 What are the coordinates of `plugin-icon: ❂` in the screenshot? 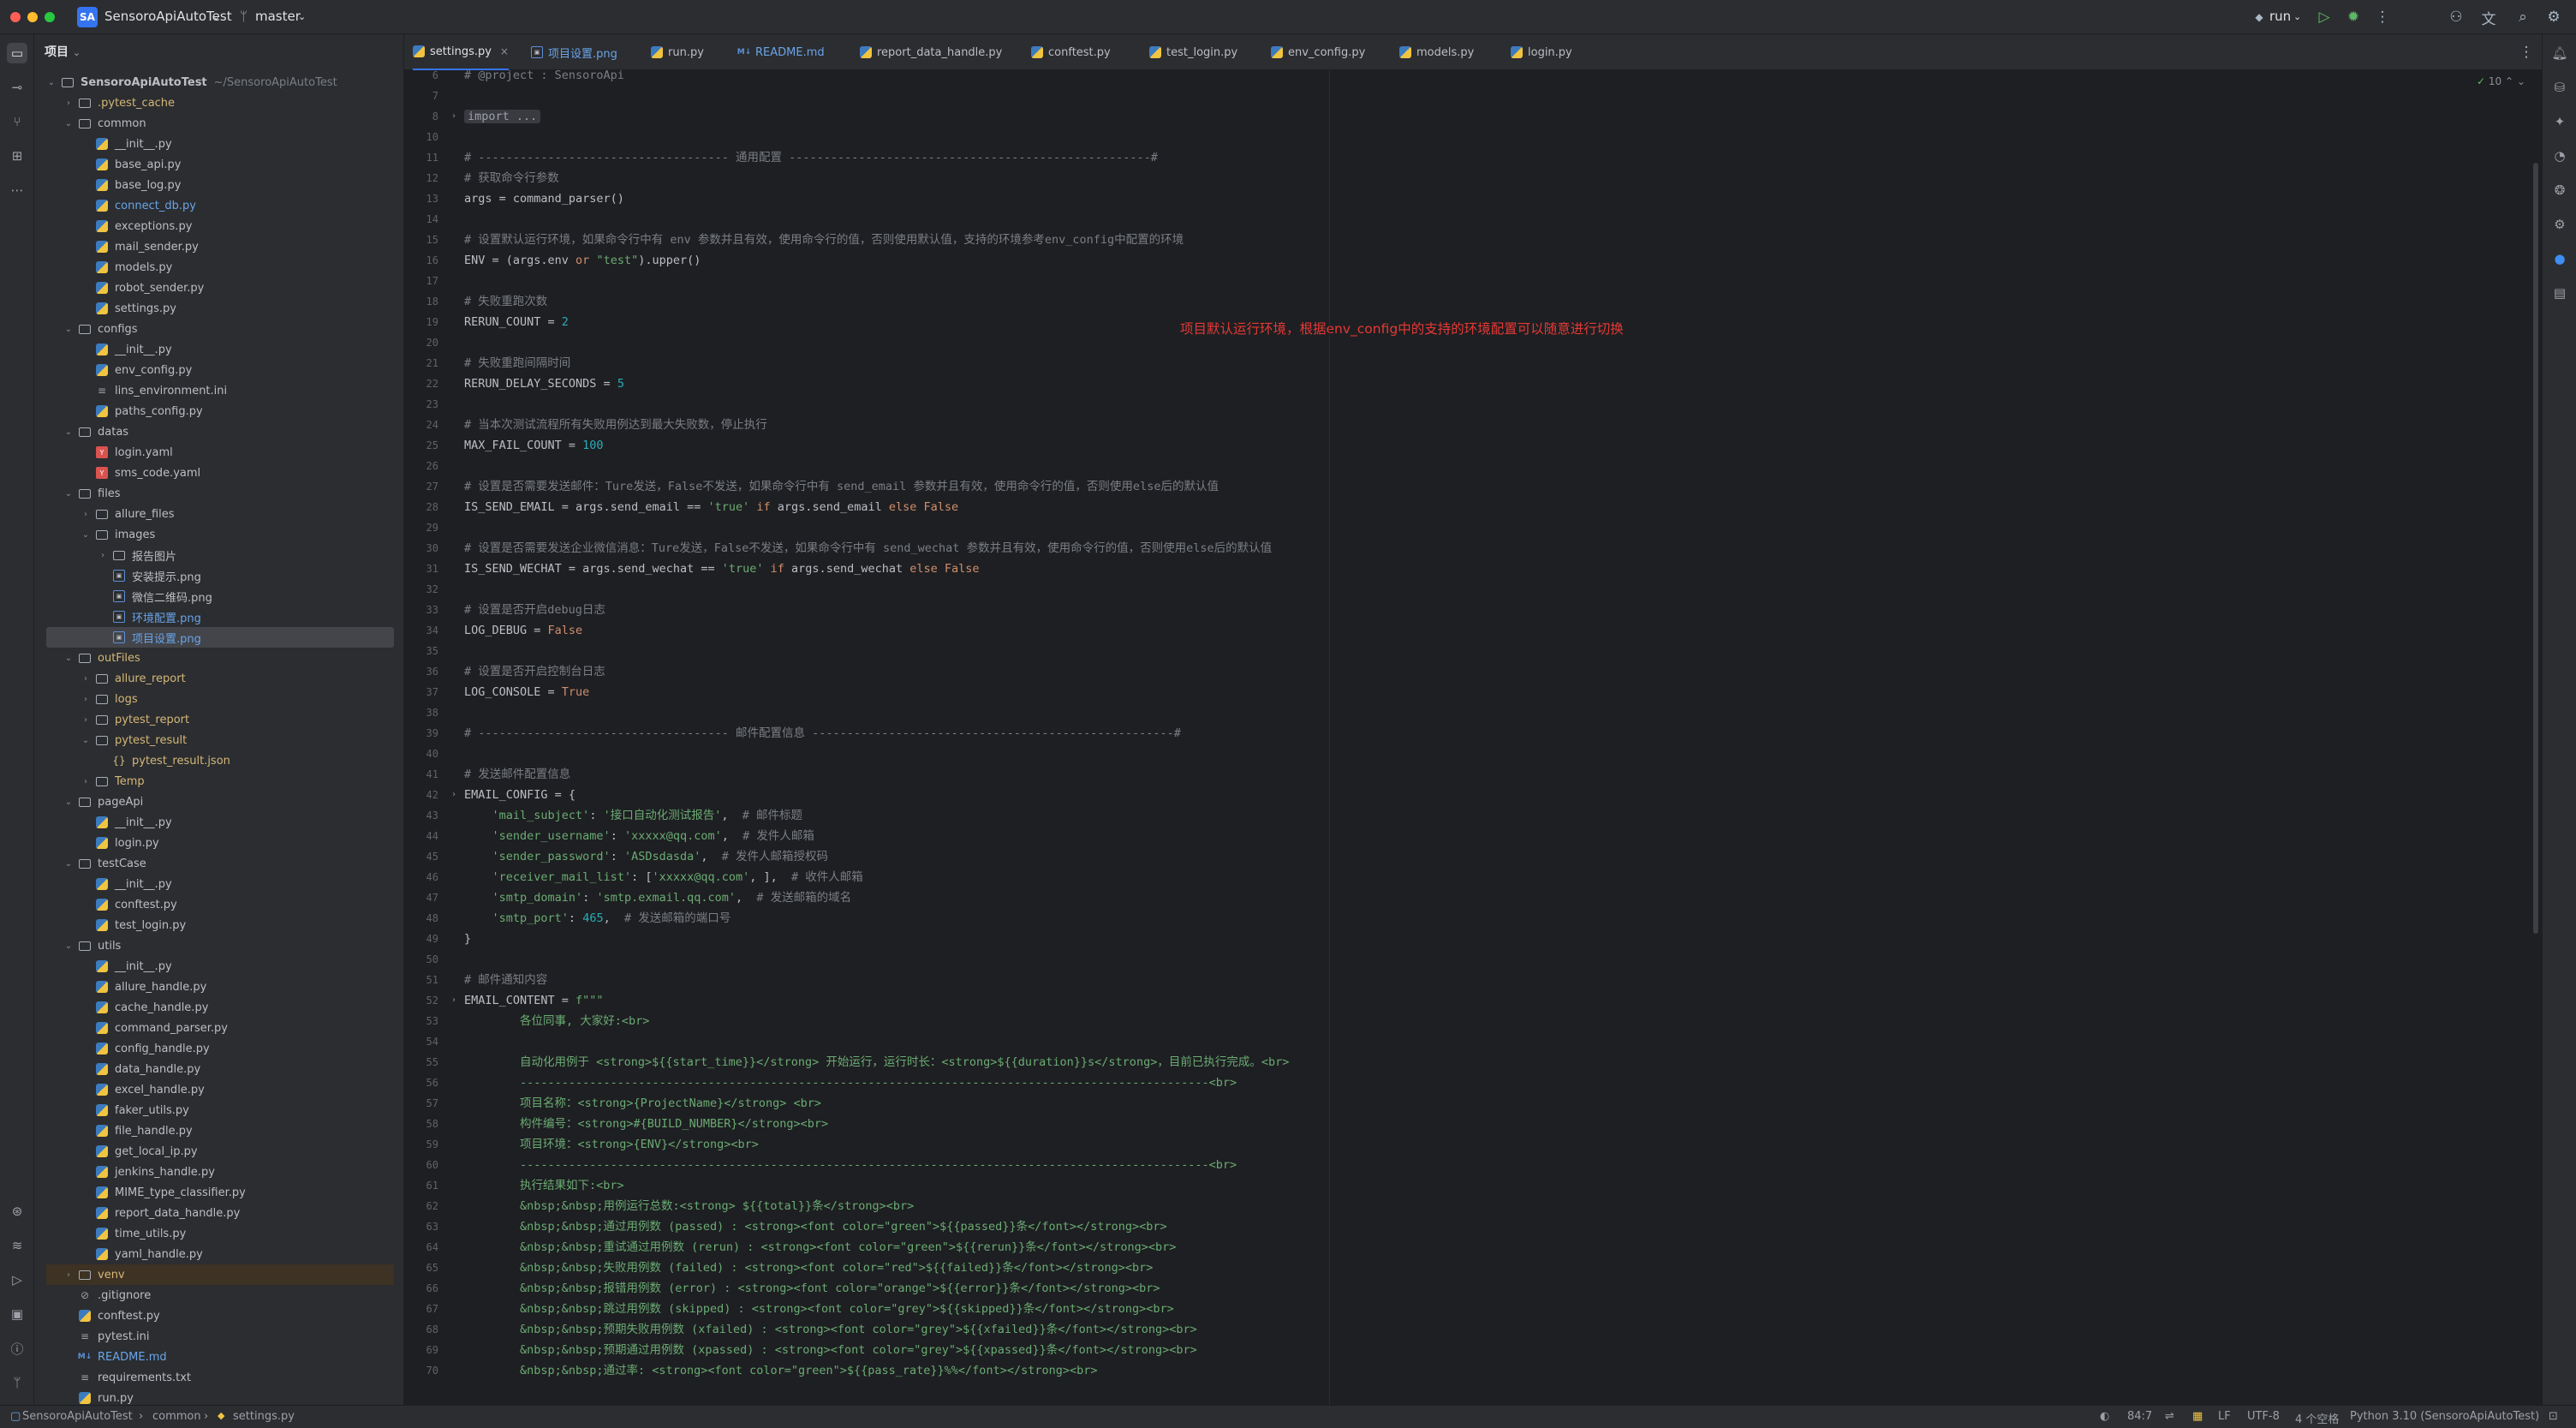 It's located at (2560, 190).